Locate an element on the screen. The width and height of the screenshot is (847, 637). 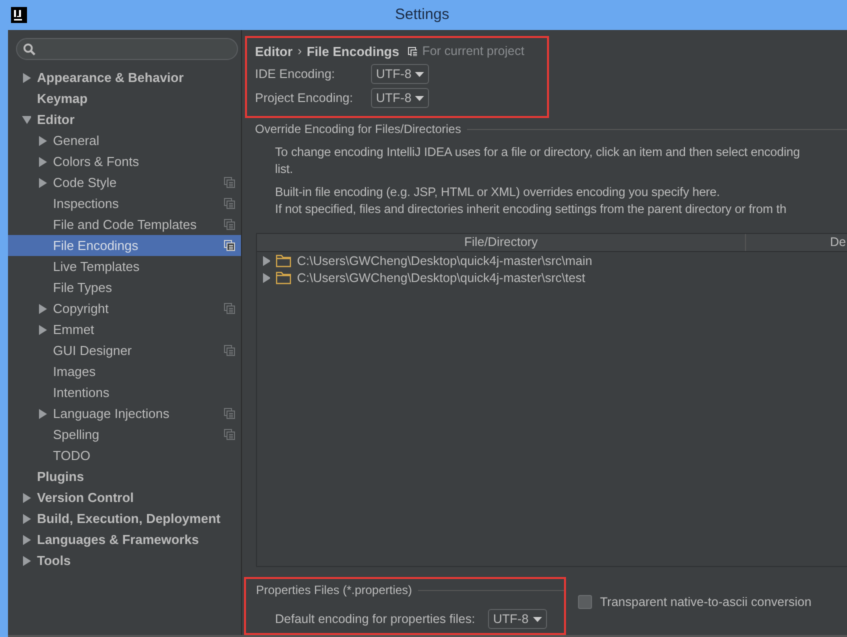
project-scope-icon is located at coordinates (413, 51).